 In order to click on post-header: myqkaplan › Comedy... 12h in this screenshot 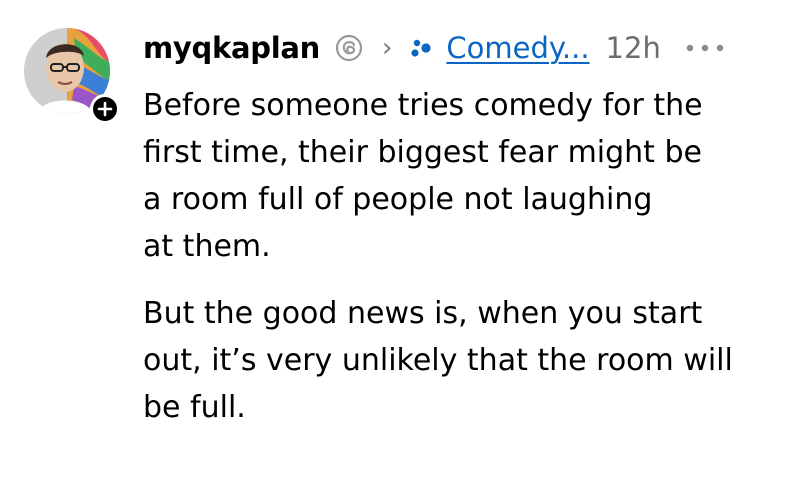, I will do `click(434, 48)`.